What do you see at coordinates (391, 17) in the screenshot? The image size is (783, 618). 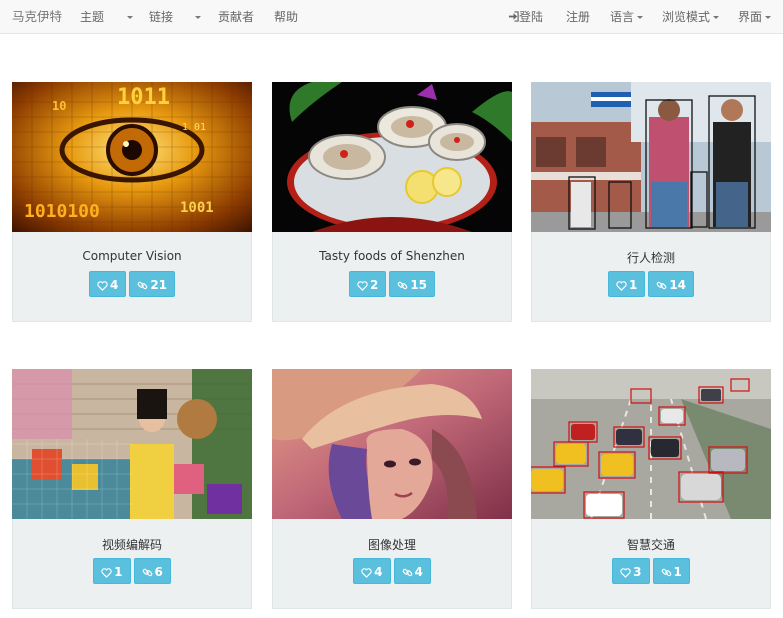 I see `top-navbar: 马克伊特 主题 链接 贡献者 帮助 登陆 注册 语言 浏览模式 界面` at bounding box center [391, 17].